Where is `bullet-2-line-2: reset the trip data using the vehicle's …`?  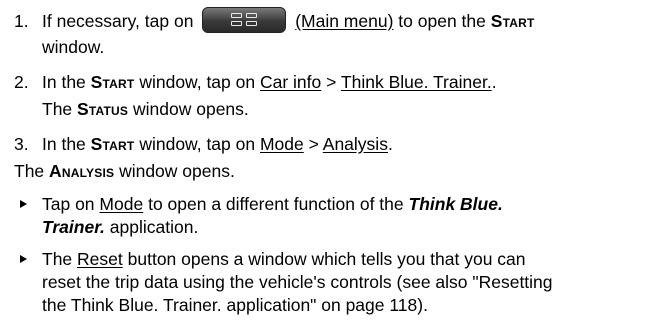
bullet-2-line-2: reset the trip data using the vehicle's … is located at coordinates (297, 282).